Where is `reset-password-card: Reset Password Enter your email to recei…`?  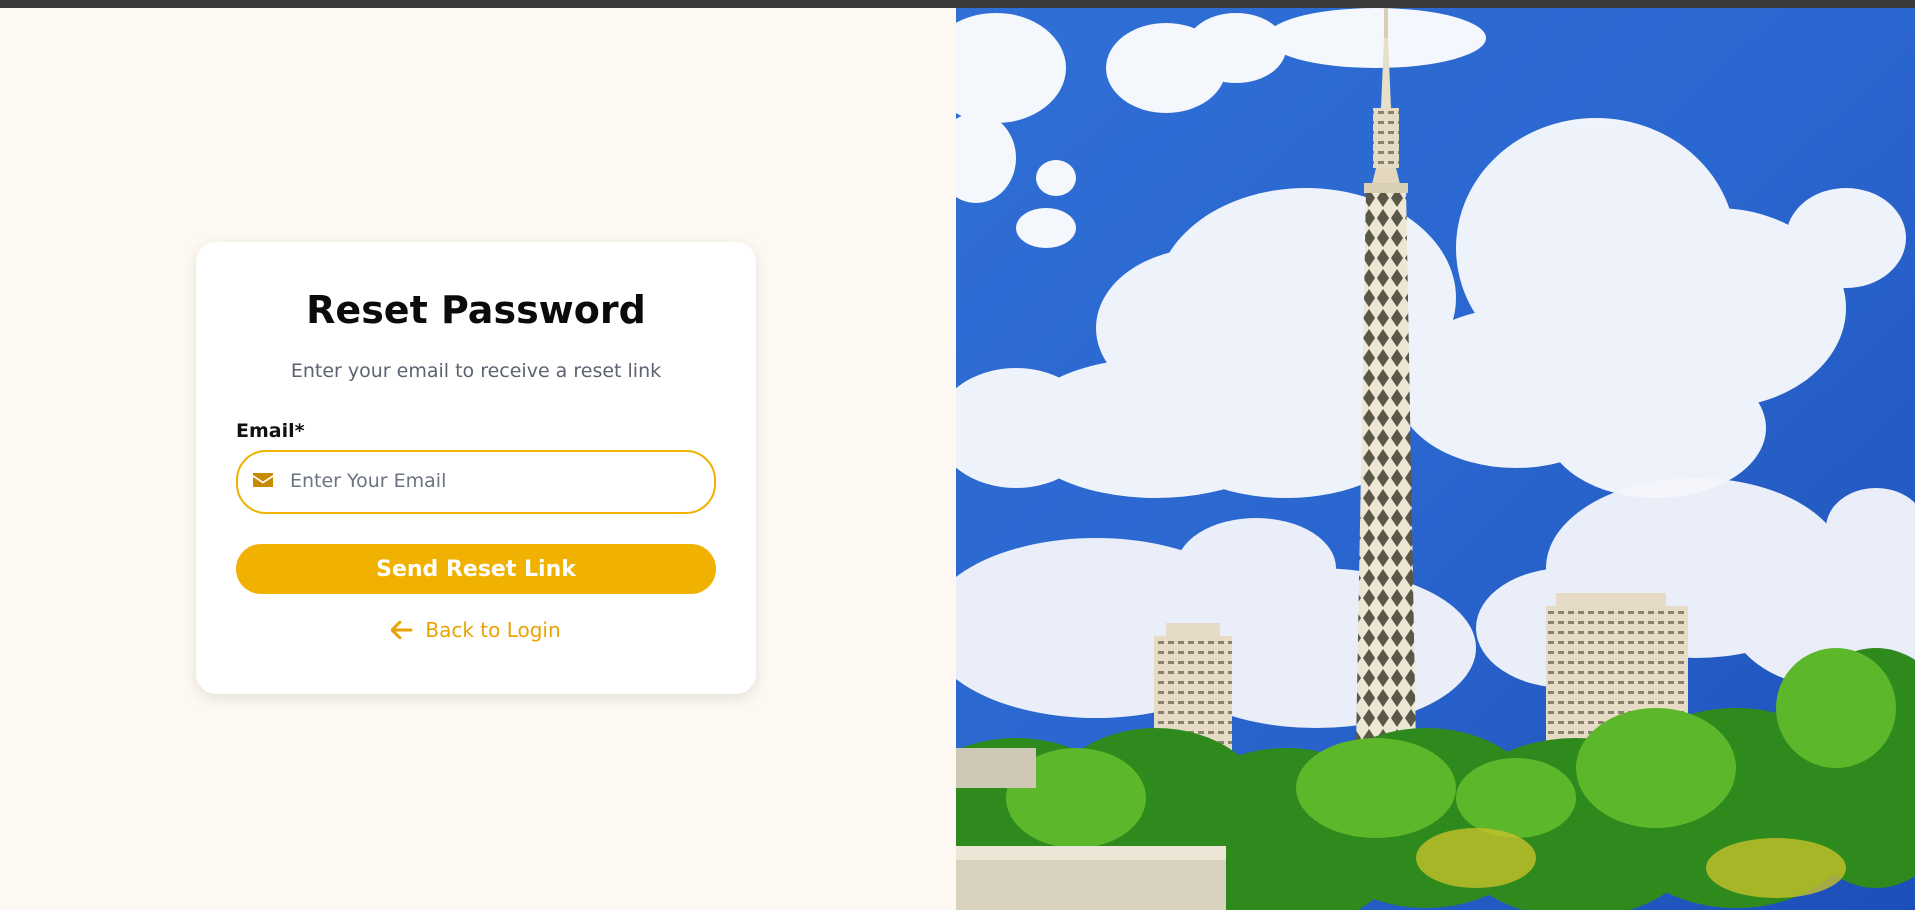
reset-password-card: Reset Password Enter your email to recei… is located at coordinates (476, 468).